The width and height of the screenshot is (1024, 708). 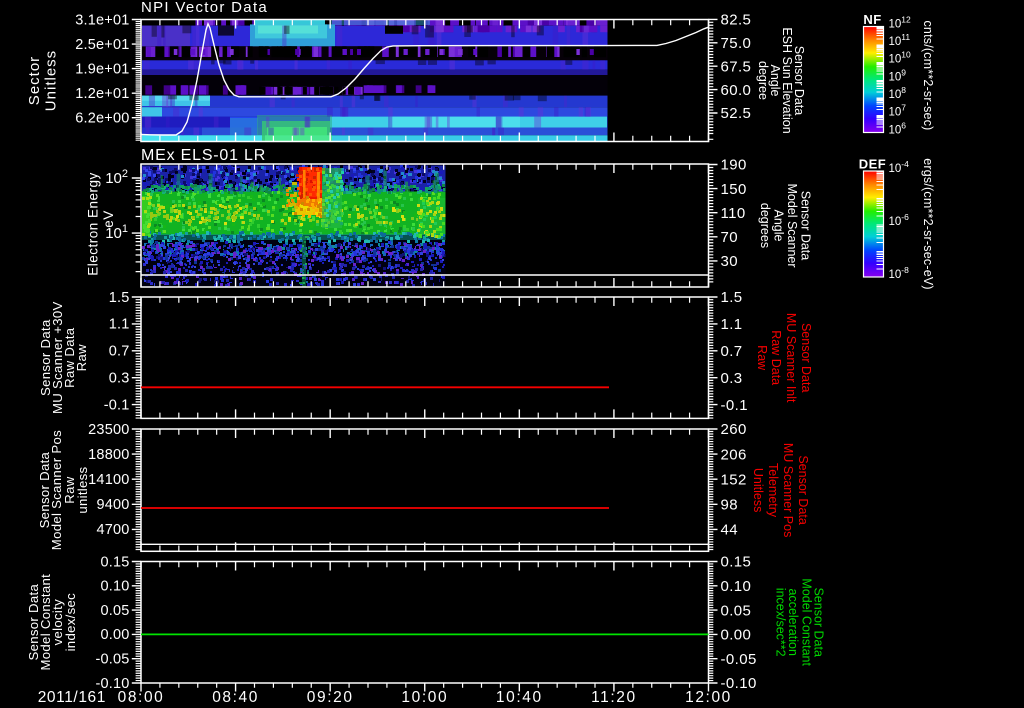 What do you see at coordinates (781, 622) in the screenshot?
I see `svg-text: incex/sec**2` at bounding box center [781, 622].